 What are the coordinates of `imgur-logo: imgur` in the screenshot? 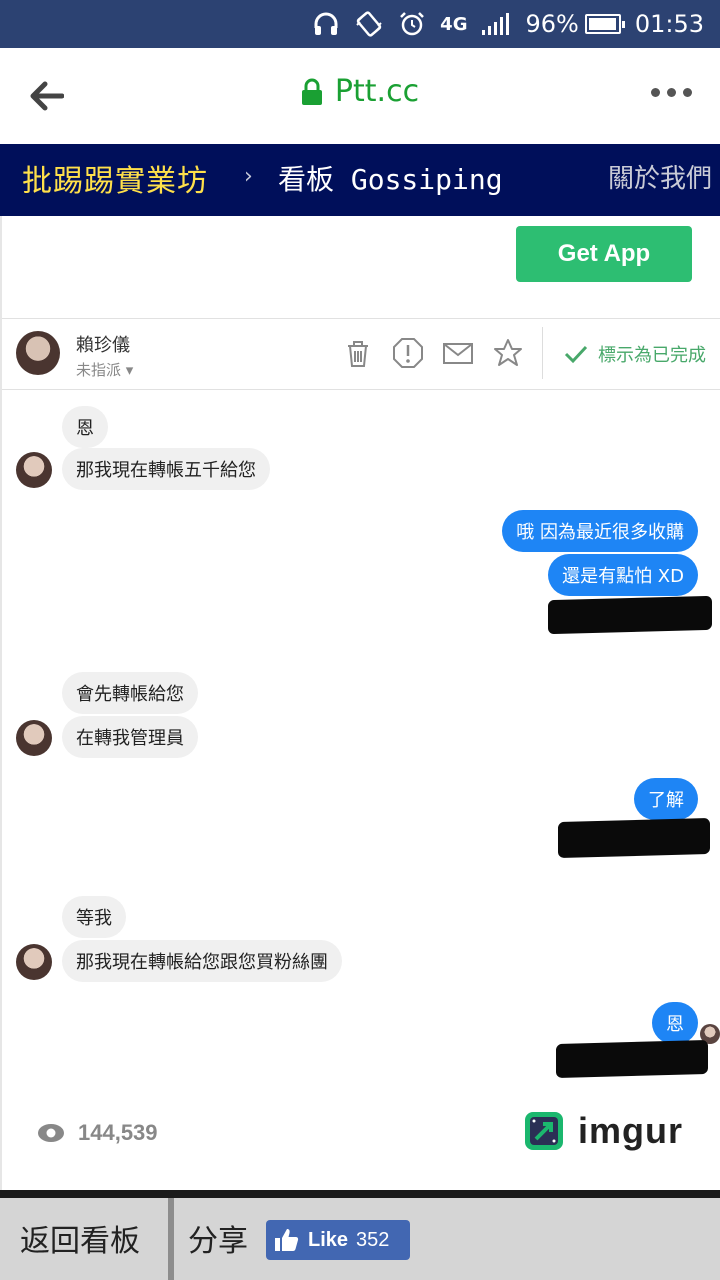 It's located at (603, 1131).